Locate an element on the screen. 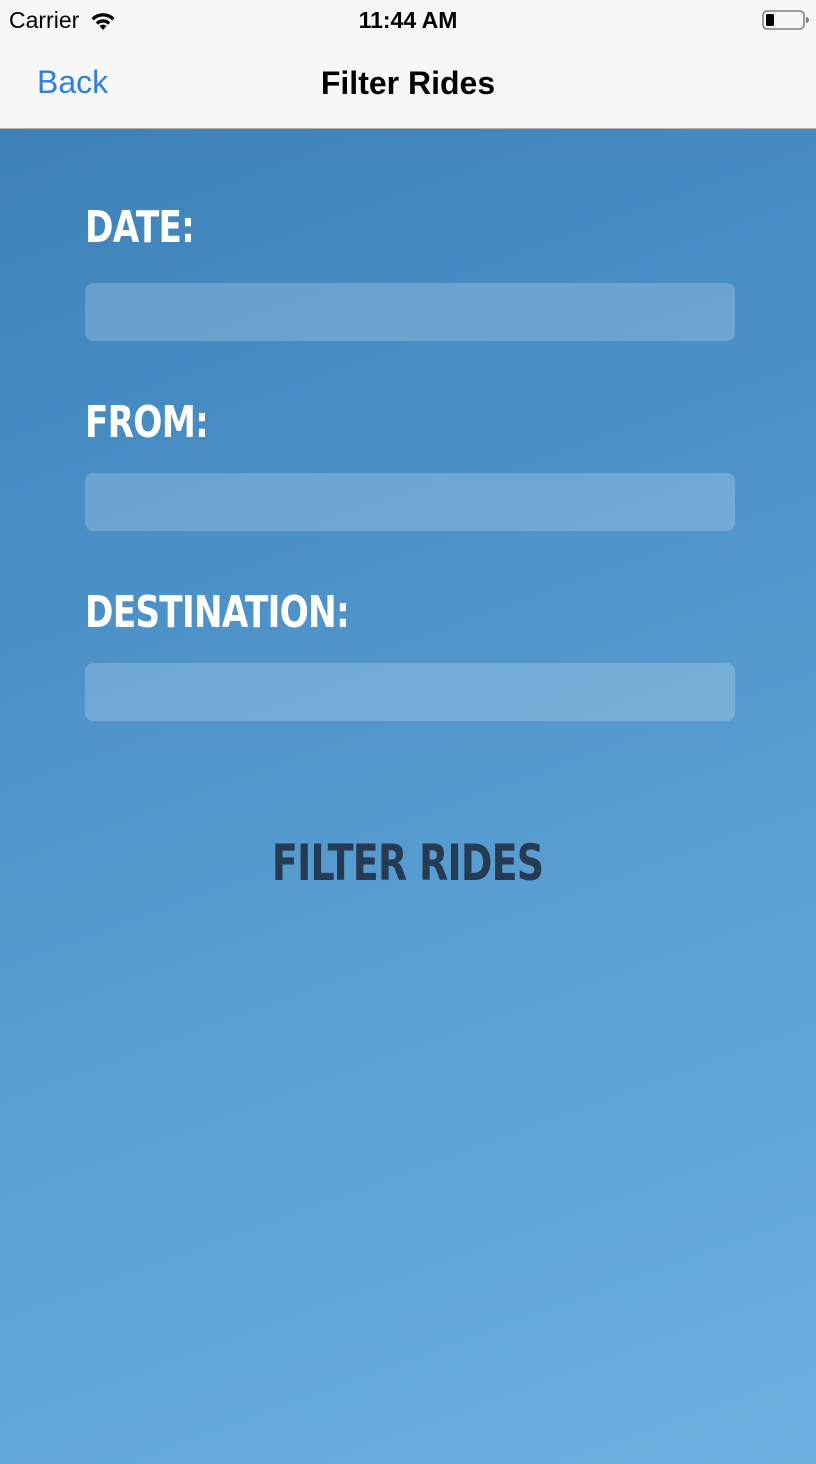 The height and width of the screenshot is (1464, 816). navigation-bar: Back Filter Rides is located at coordinates (408, 84).